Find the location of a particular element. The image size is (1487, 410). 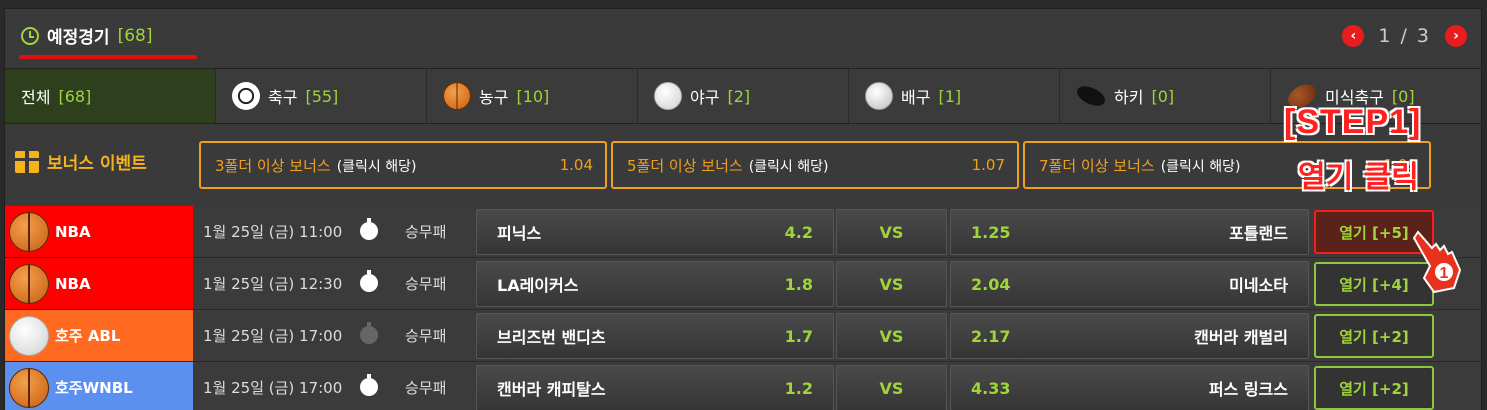

bonus-name: 3폴더 이상 보너스 is located at coordinates (273, 165).